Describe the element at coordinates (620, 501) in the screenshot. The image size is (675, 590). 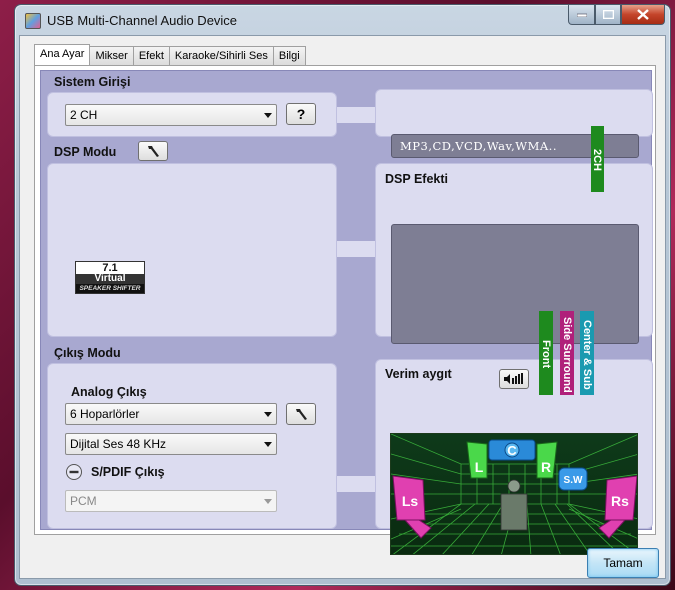
I see `speaker-right-surround-label: Rs` at that location.